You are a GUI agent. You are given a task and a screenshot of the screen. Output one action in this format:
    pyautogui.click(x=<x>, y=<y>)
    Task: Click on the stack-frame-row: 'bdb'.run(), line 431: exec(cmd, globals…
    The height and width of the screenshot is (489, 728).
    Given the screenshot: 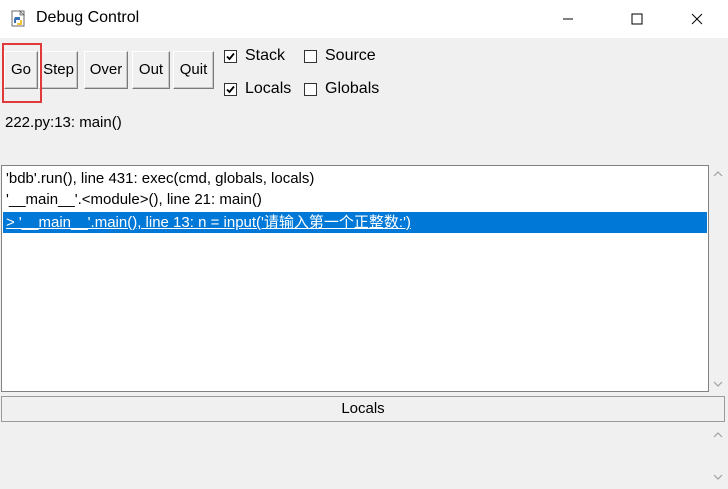 What is the action you would take?
    pyautogui.click(x=355, y=178)
    